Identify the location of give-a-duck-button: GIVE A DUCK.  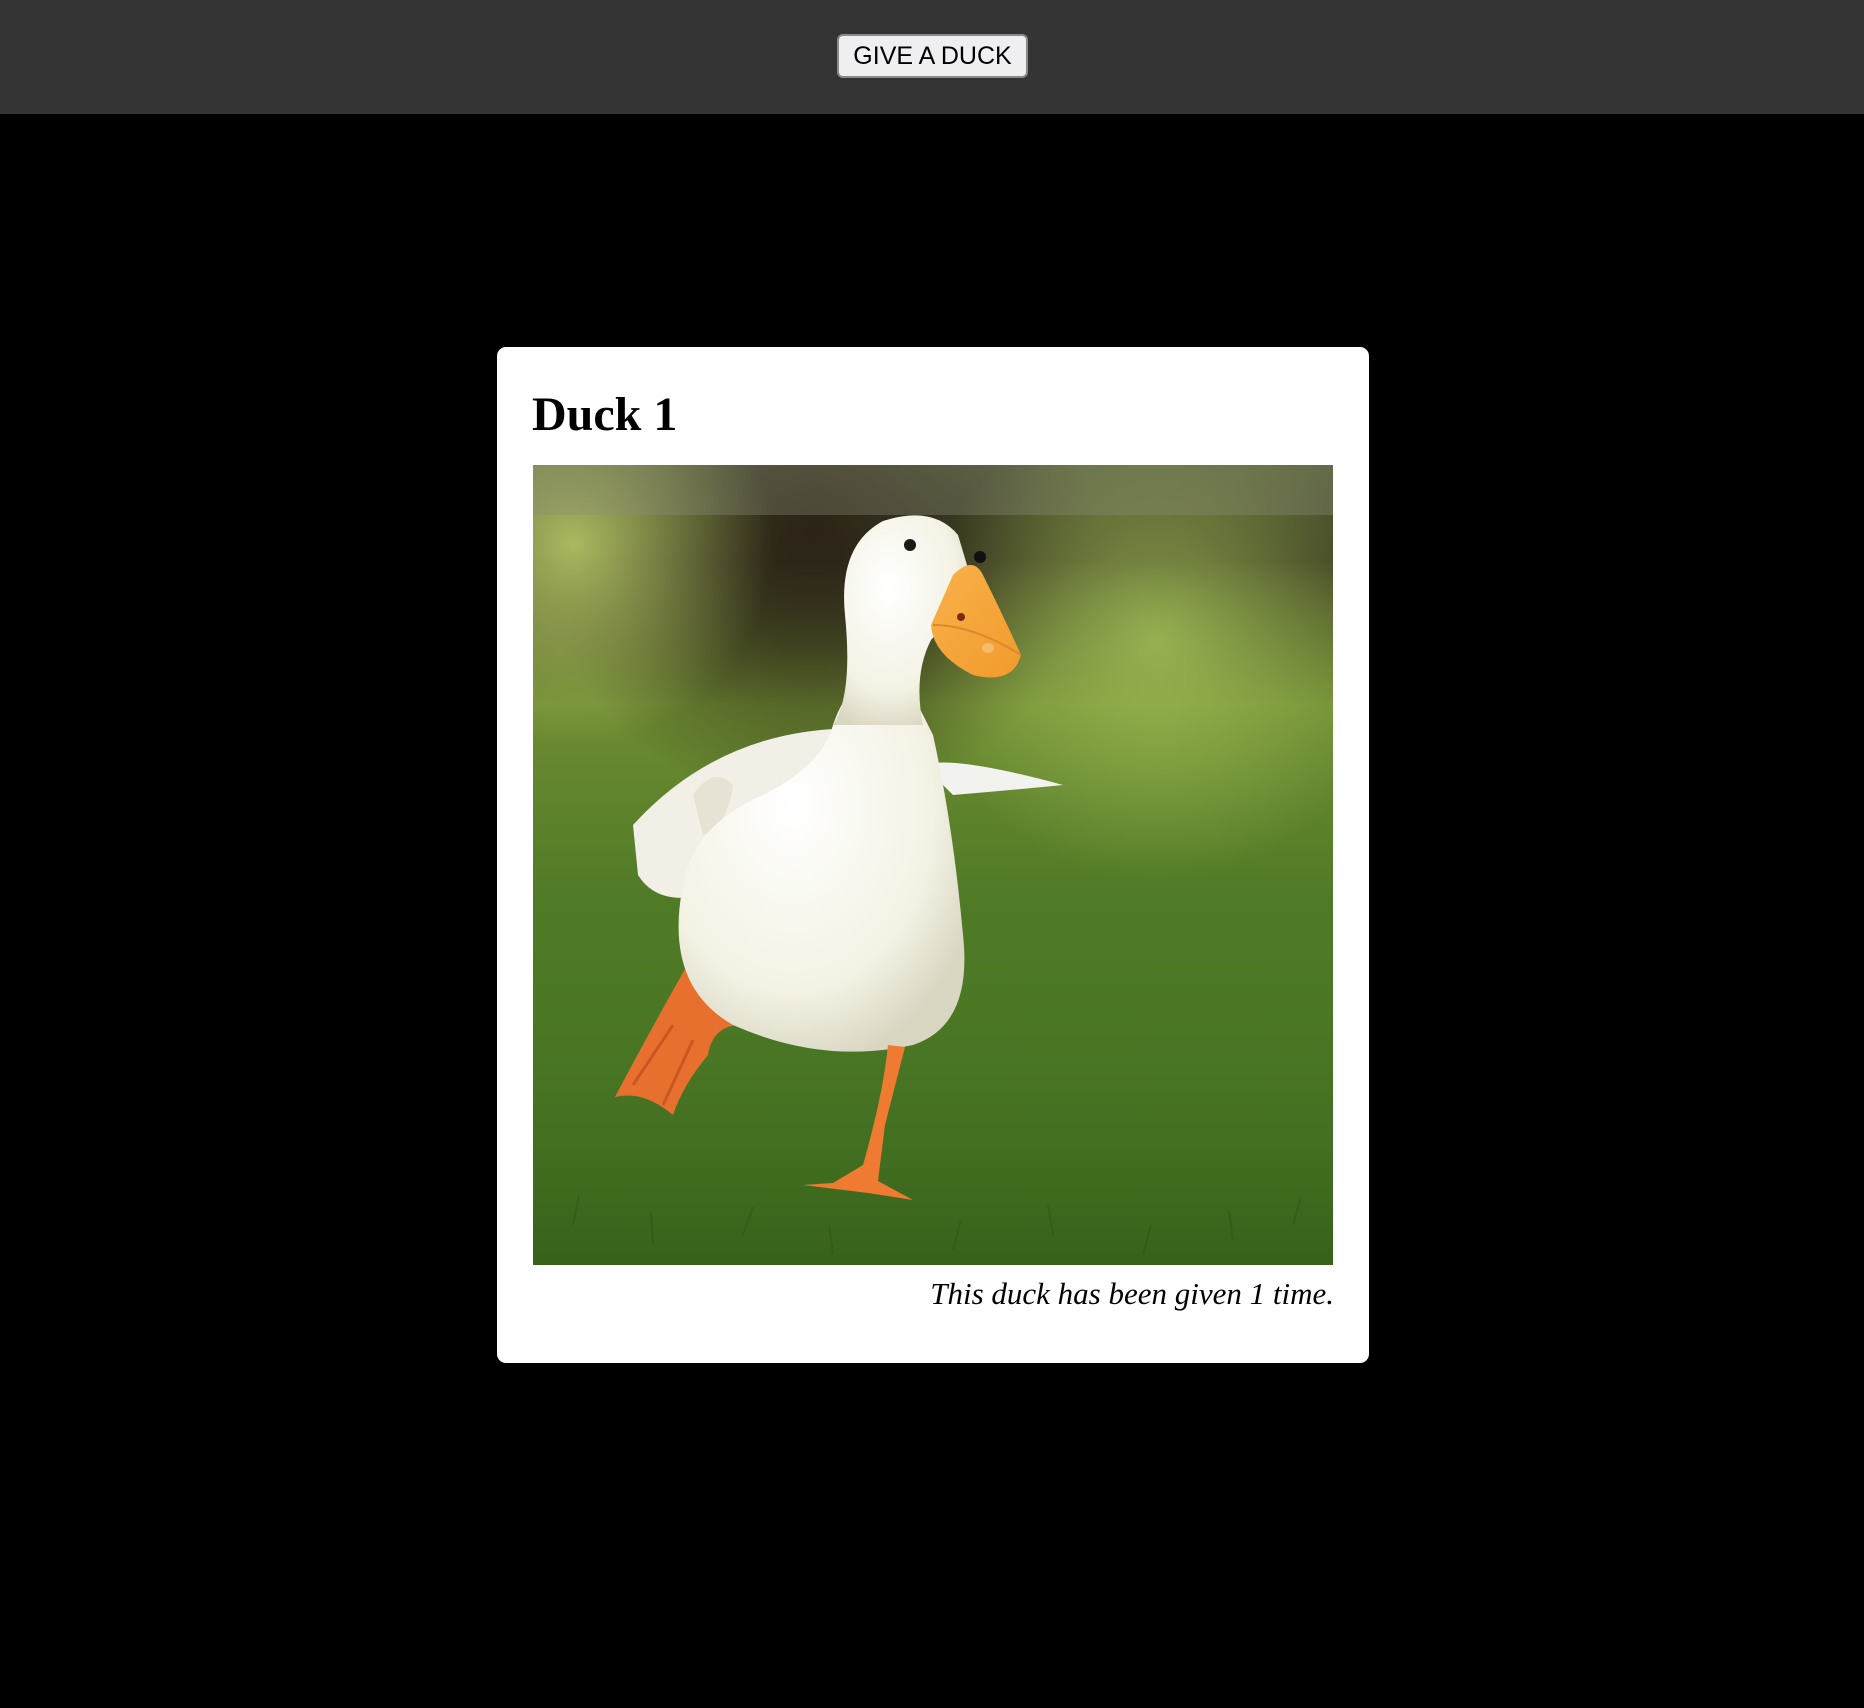
(932, 56).